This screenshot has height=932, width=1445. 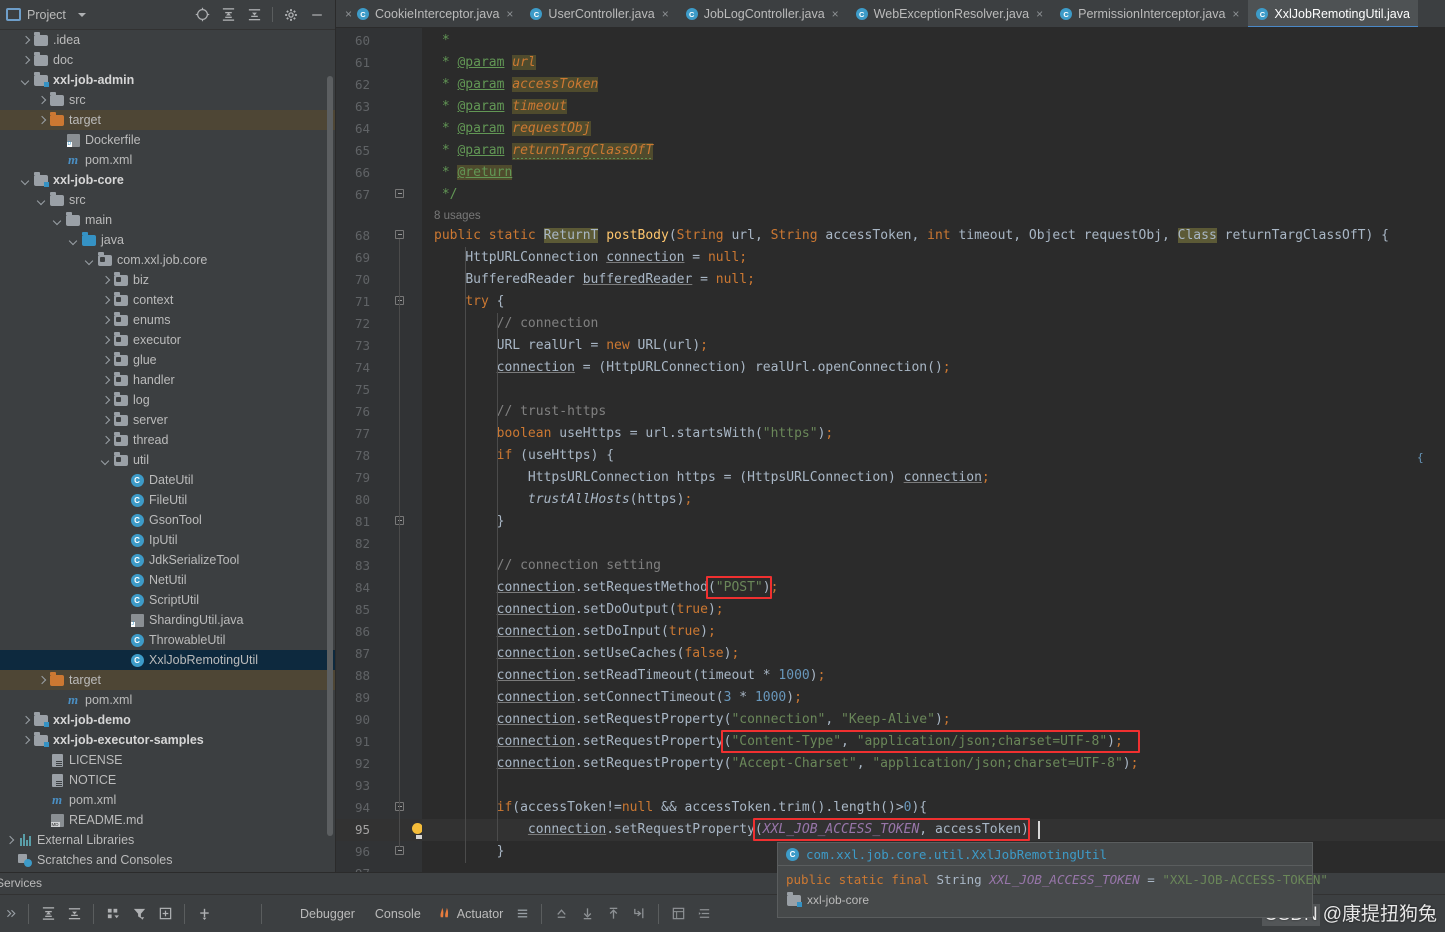 I want to click on code-line: connection.setDoOutput(true);, so click(x=579, y=610).